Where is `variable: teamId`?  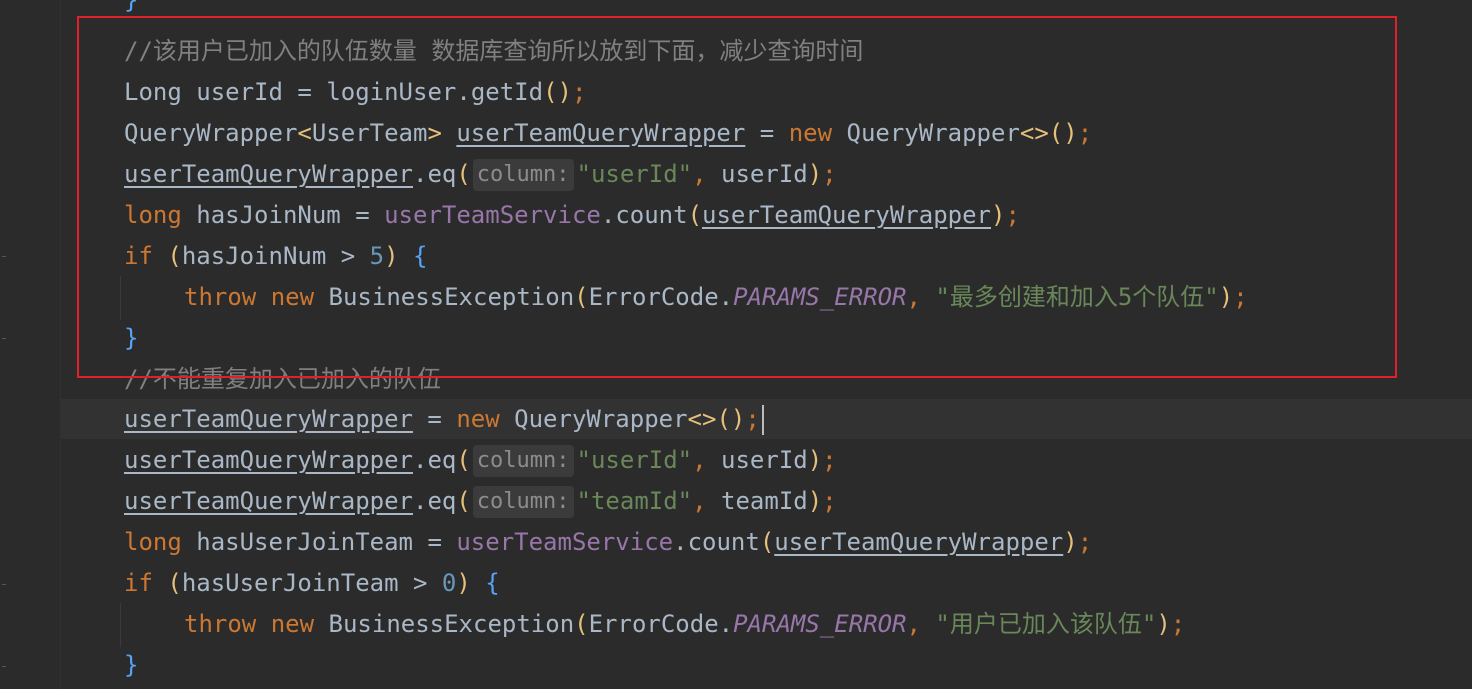 variable: teamId is located at coordinates (764, 501).